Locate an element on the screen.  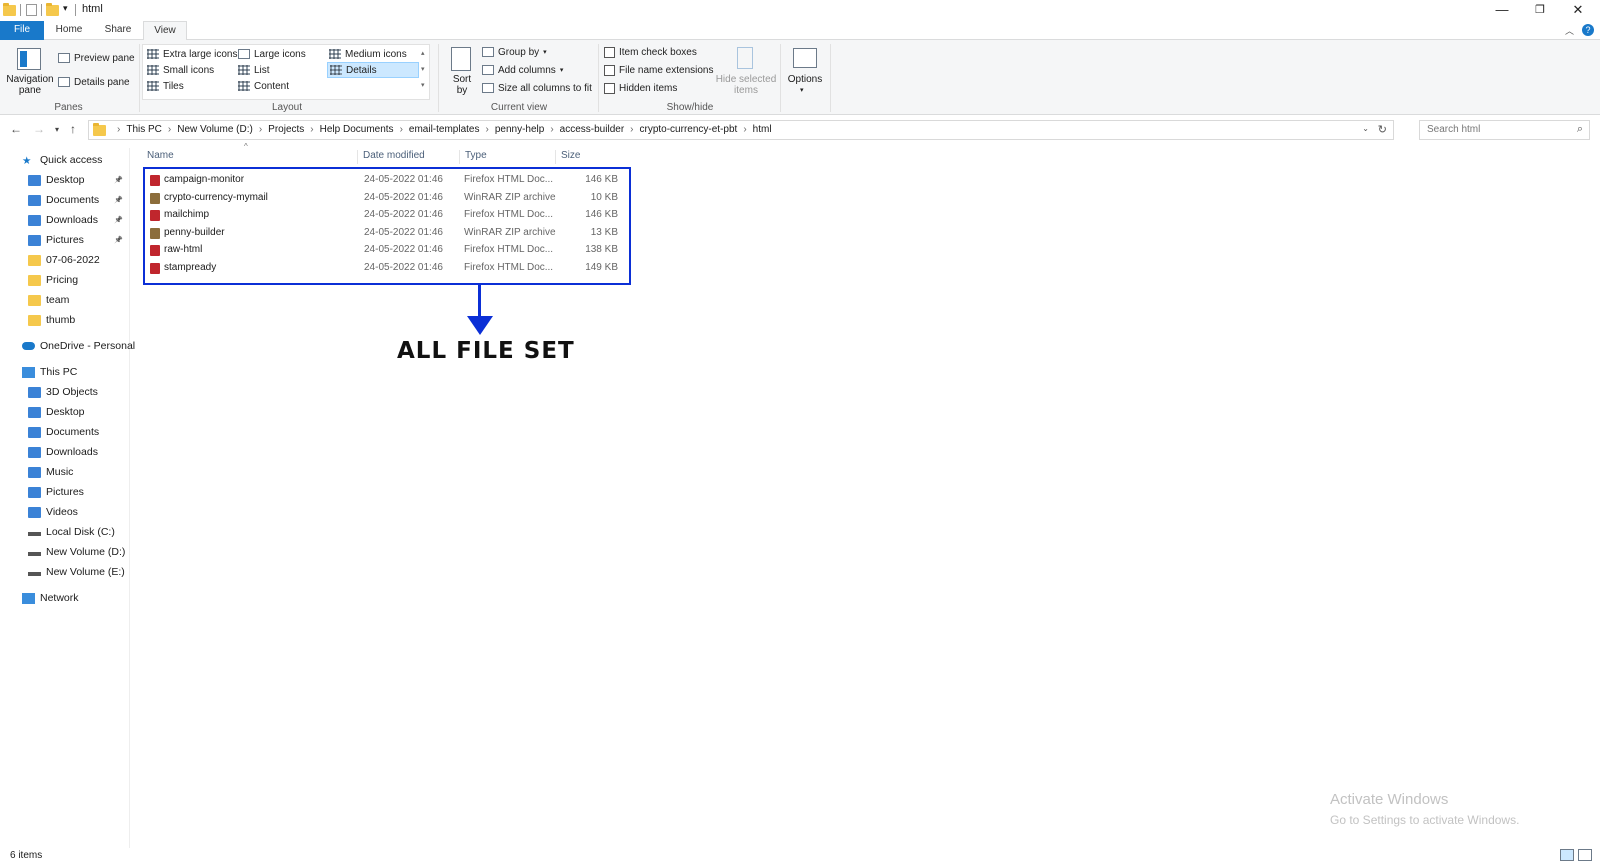
search-input: Search html ⌕ is located at coordinates (1504, 130).